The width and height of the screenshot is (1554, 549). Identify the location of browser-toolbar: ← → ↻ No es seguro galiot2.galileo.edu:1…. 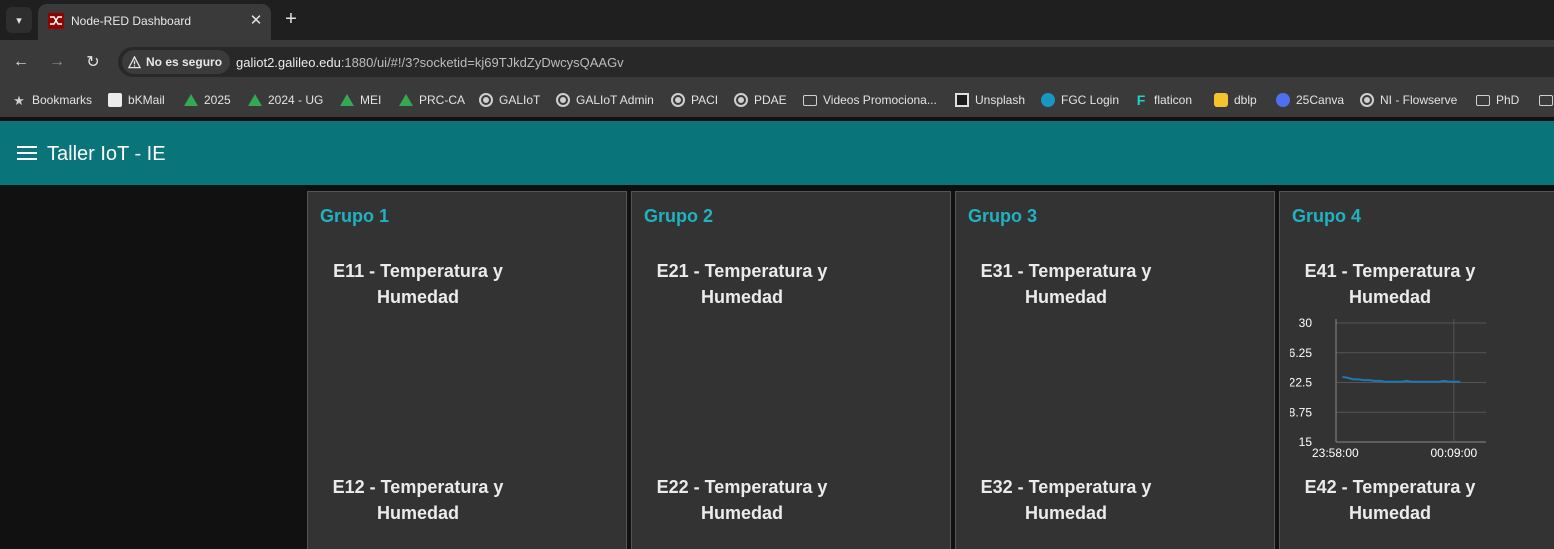
(777, 62).